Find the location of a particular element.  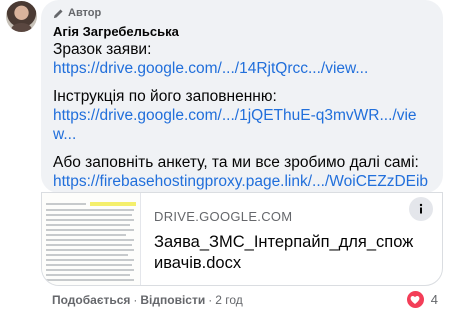

reactions-summary: 4 is located at coordinates (421, 299).